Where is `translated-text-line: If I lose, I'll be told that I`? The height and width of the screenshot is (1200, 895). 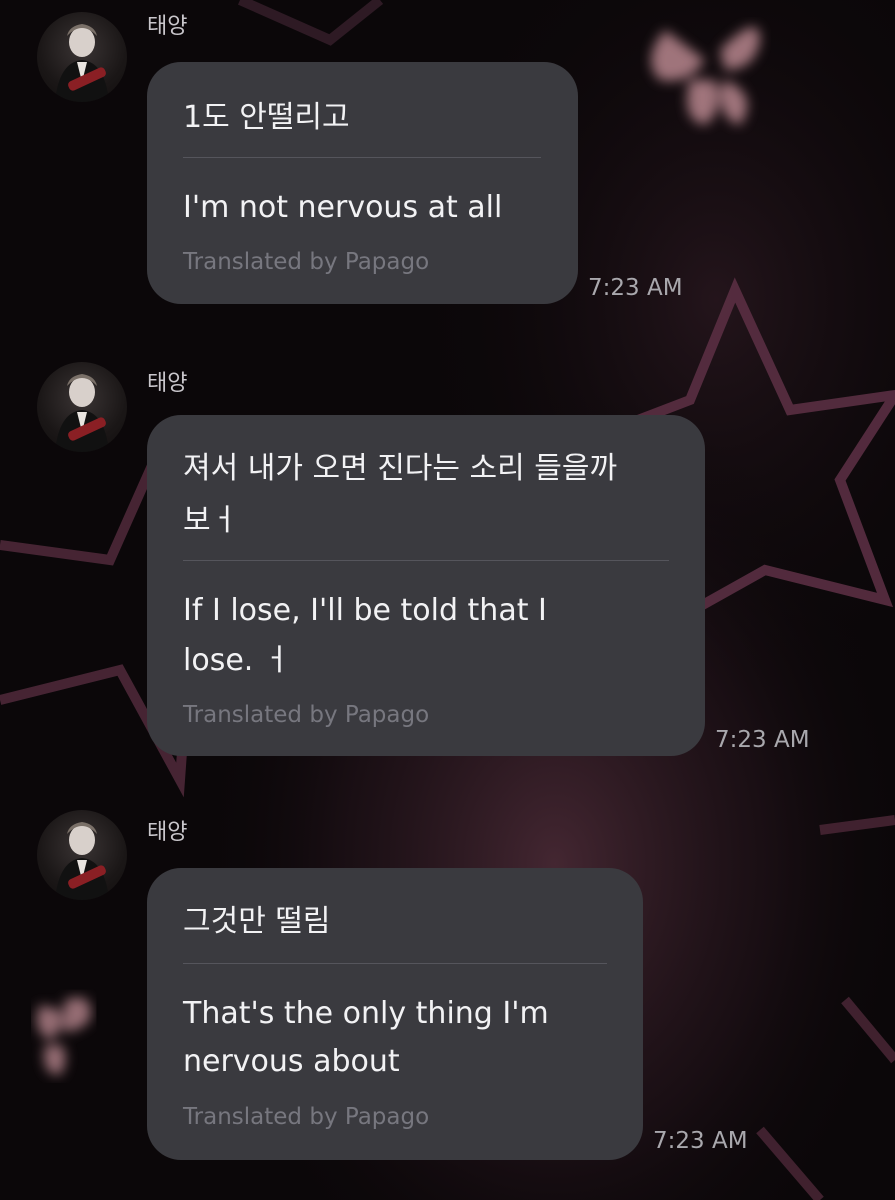 translated-text-line: If I lose, I'll be told that I is located at coordinates (365, 610).